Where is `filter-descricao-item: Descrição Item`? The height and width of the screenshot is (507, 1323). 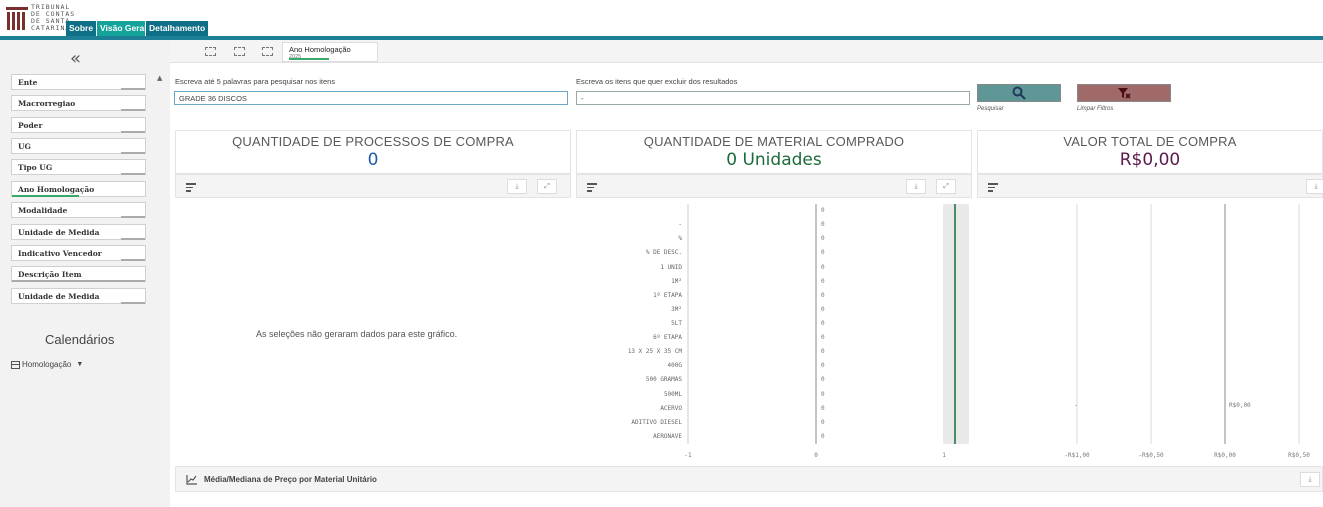 filter-descricao-item: Descrição Item is located at coordinates (78, 274).